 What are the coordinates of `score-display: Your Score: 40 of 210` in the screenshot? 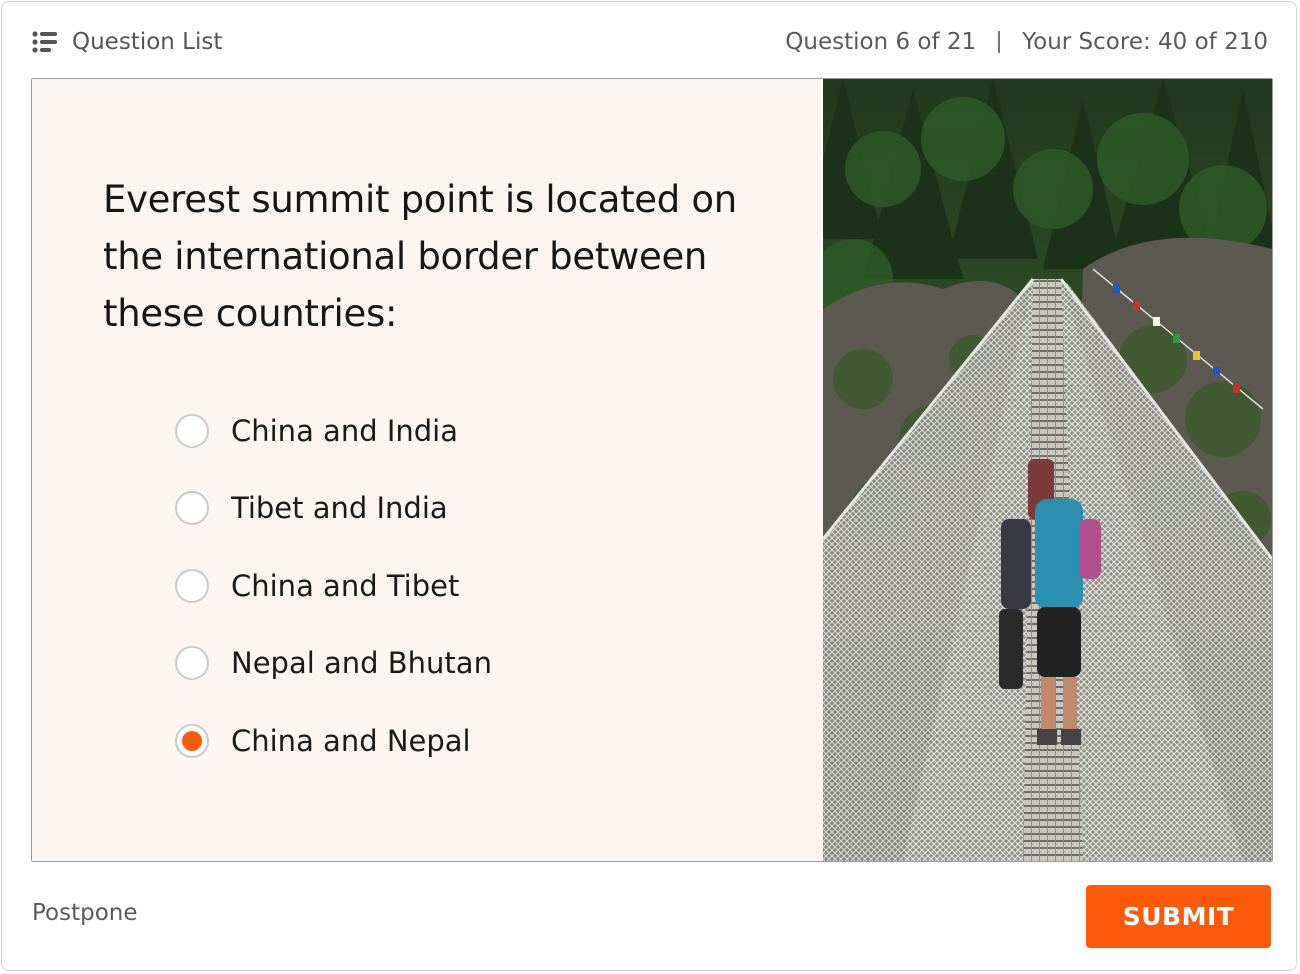 It's located at (1145, 42).